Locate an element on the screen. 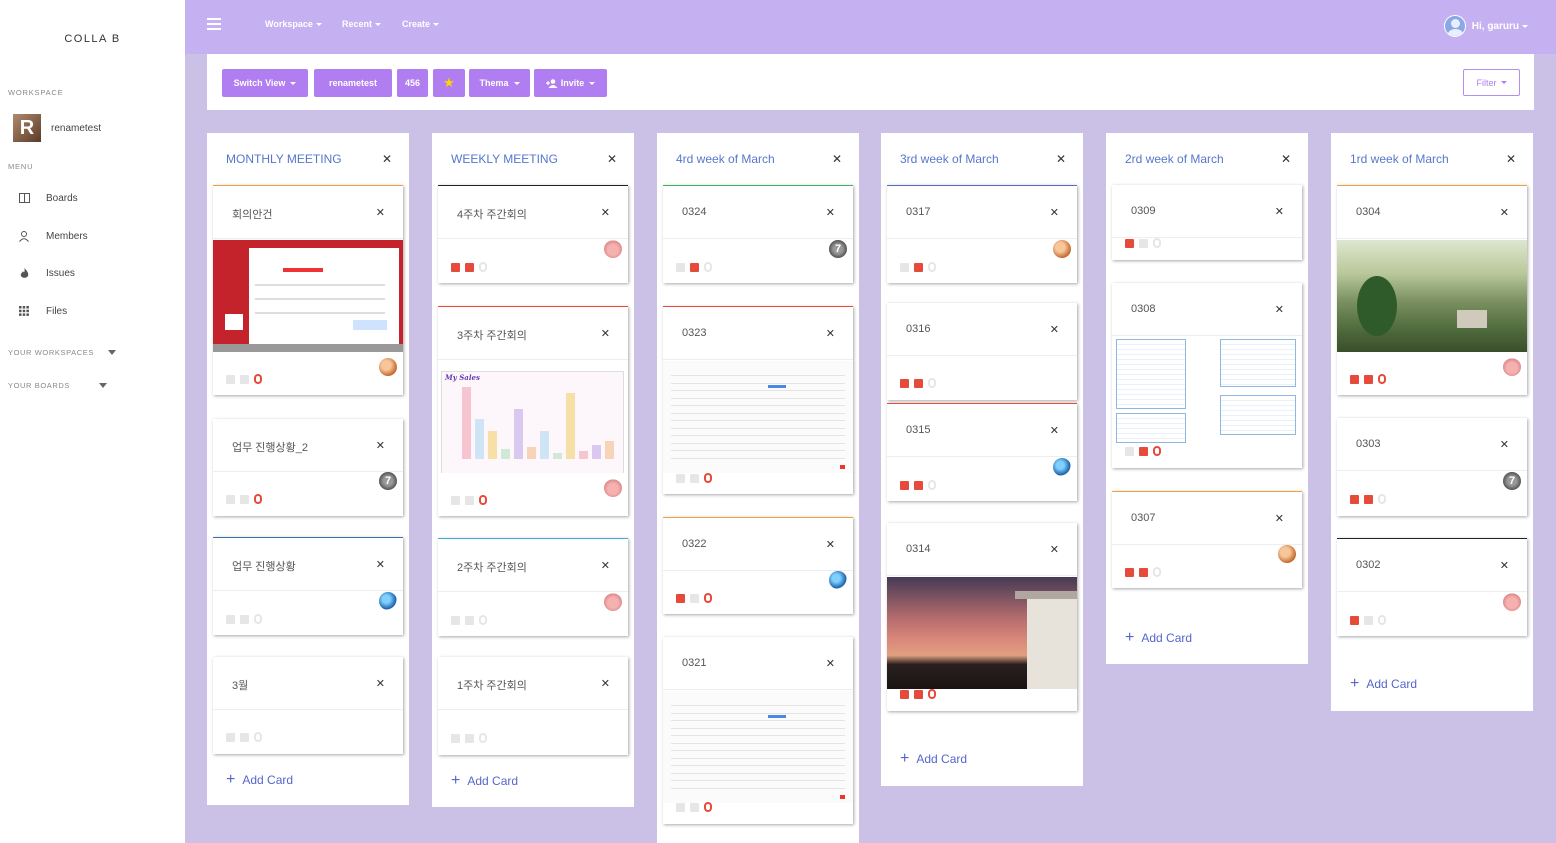 This screenshot has height=843, width=1556. column-title: 1rd week of March is located at coordinates (1399, 159).